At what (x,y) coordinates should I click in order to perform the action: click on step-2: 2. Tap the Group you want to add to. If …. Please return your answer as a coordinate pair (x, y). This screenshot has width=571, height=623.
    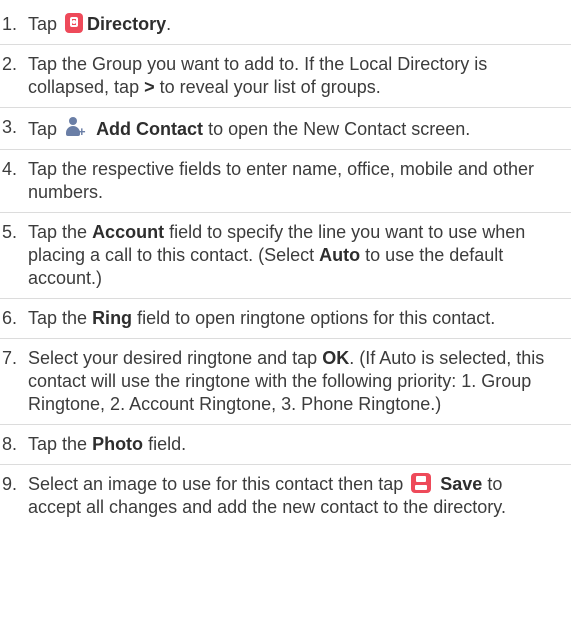
    Looking at the image, I should click on (285, 76).